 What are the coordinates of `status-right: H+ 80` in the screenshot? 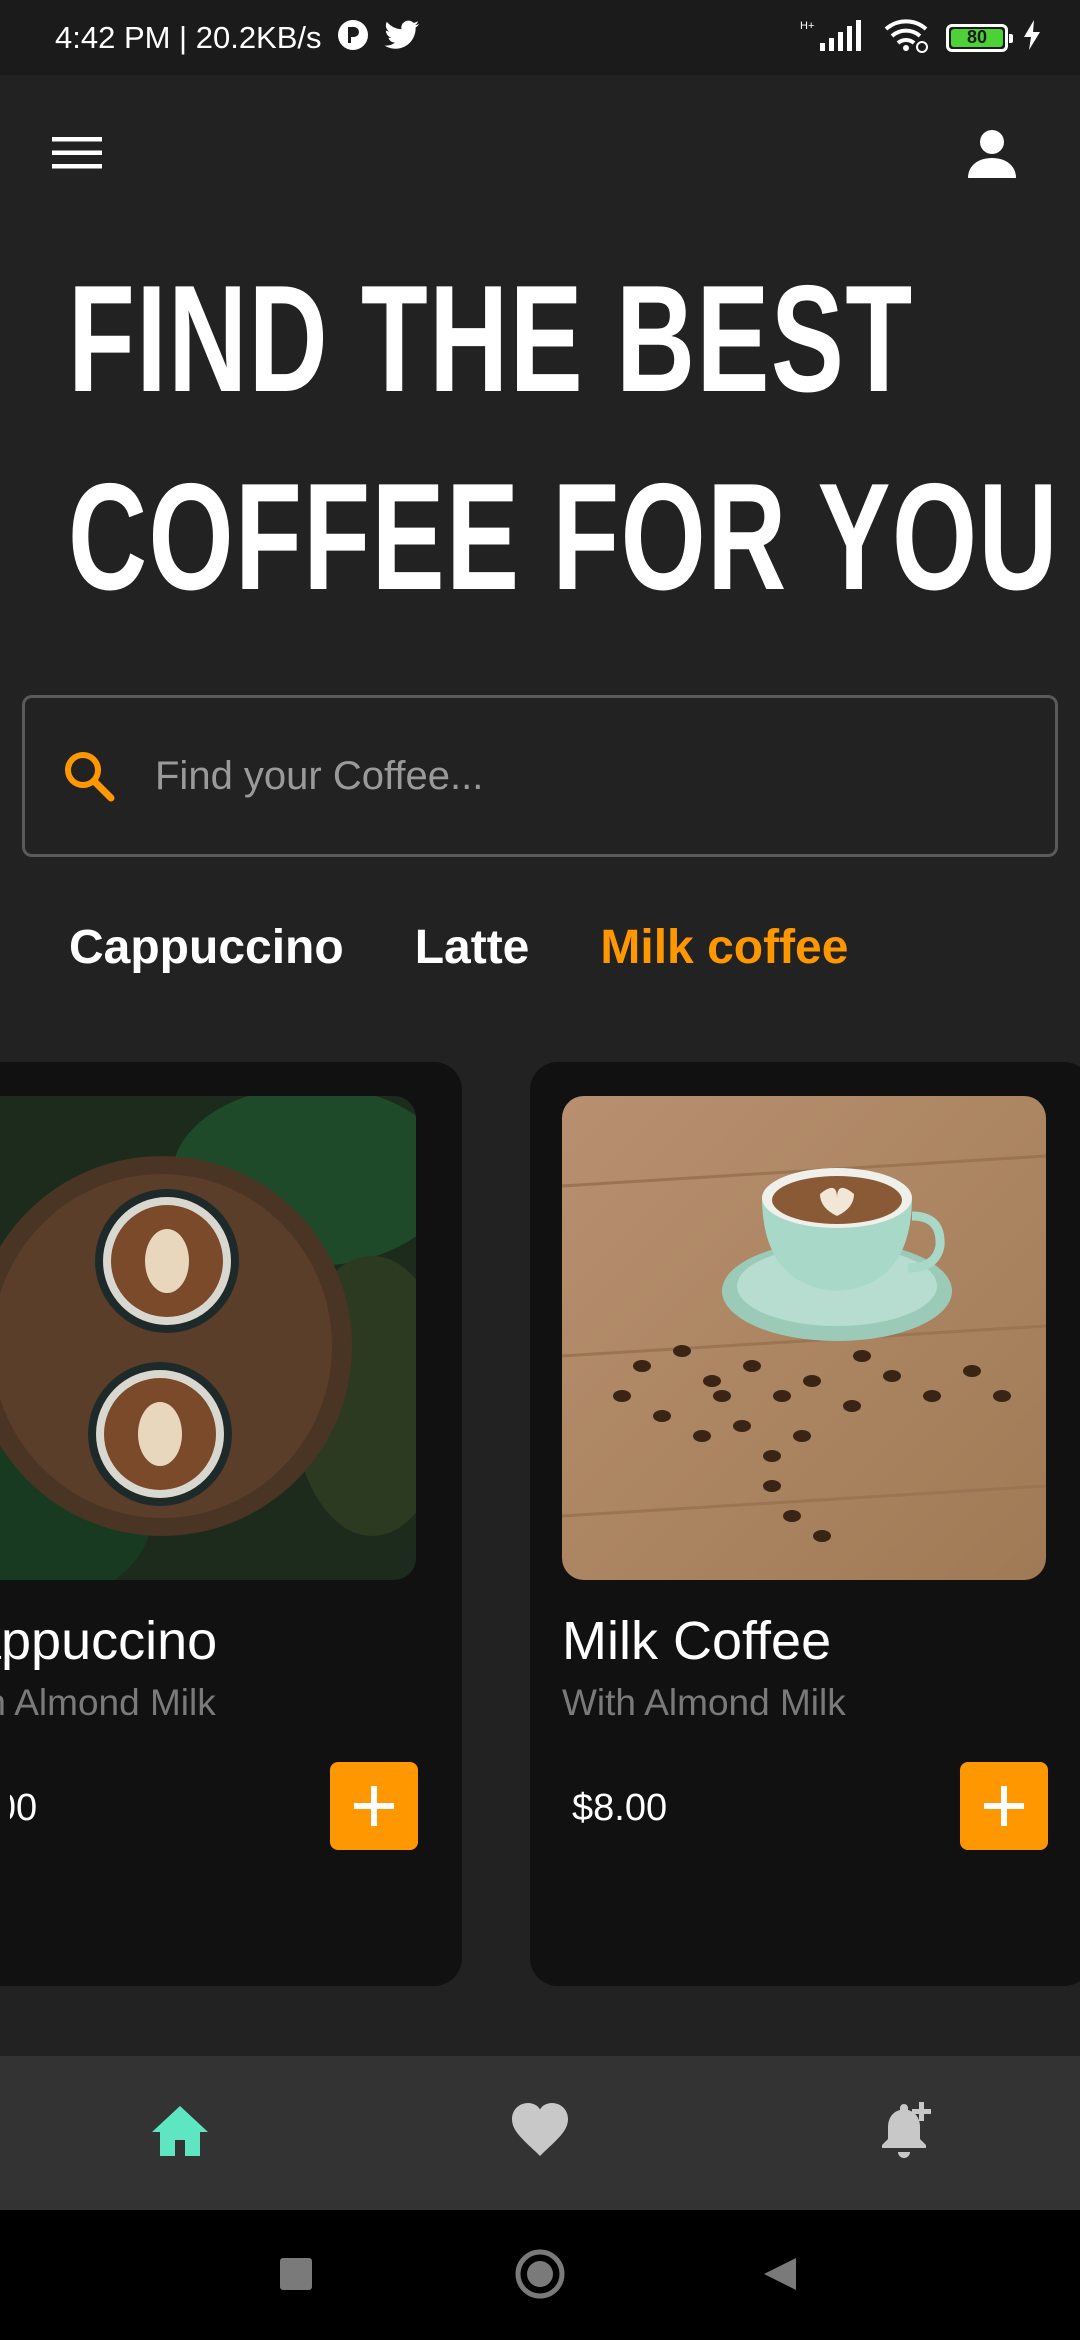 It's located at (920, 37).